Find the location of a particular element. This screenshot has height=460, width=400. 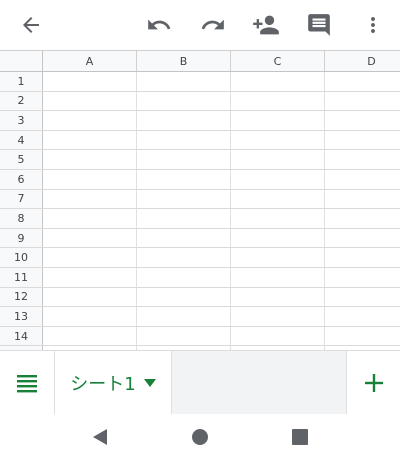

row-header: 6 is located at coordinates (21, 179).